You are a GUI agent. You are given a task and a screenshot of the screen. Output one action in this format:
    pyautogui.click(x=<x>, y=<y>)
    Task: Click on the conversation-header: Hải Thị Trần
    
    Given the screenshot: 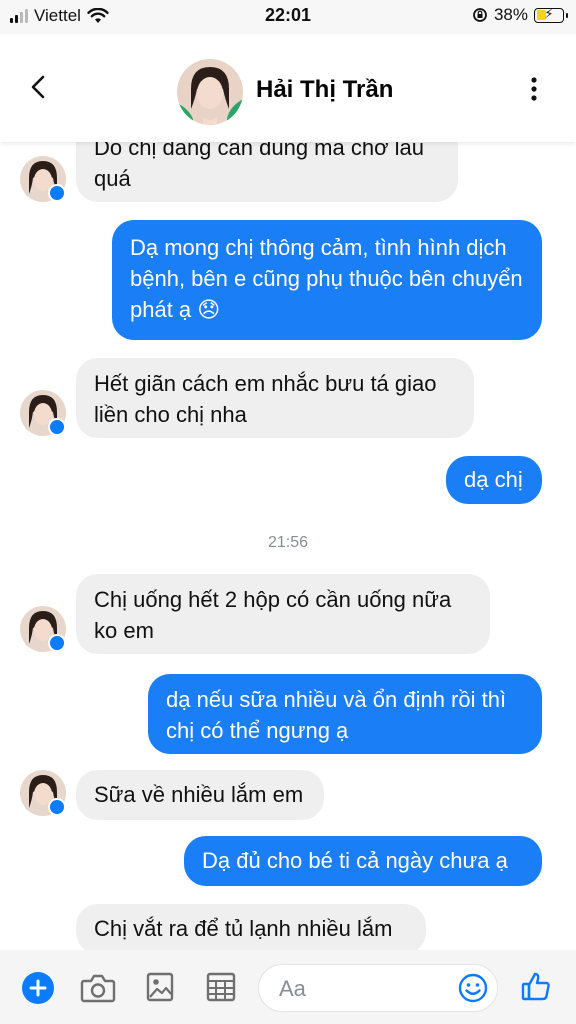 What is the action you would take?
    pyautogui.click(x=288, y=88)
    